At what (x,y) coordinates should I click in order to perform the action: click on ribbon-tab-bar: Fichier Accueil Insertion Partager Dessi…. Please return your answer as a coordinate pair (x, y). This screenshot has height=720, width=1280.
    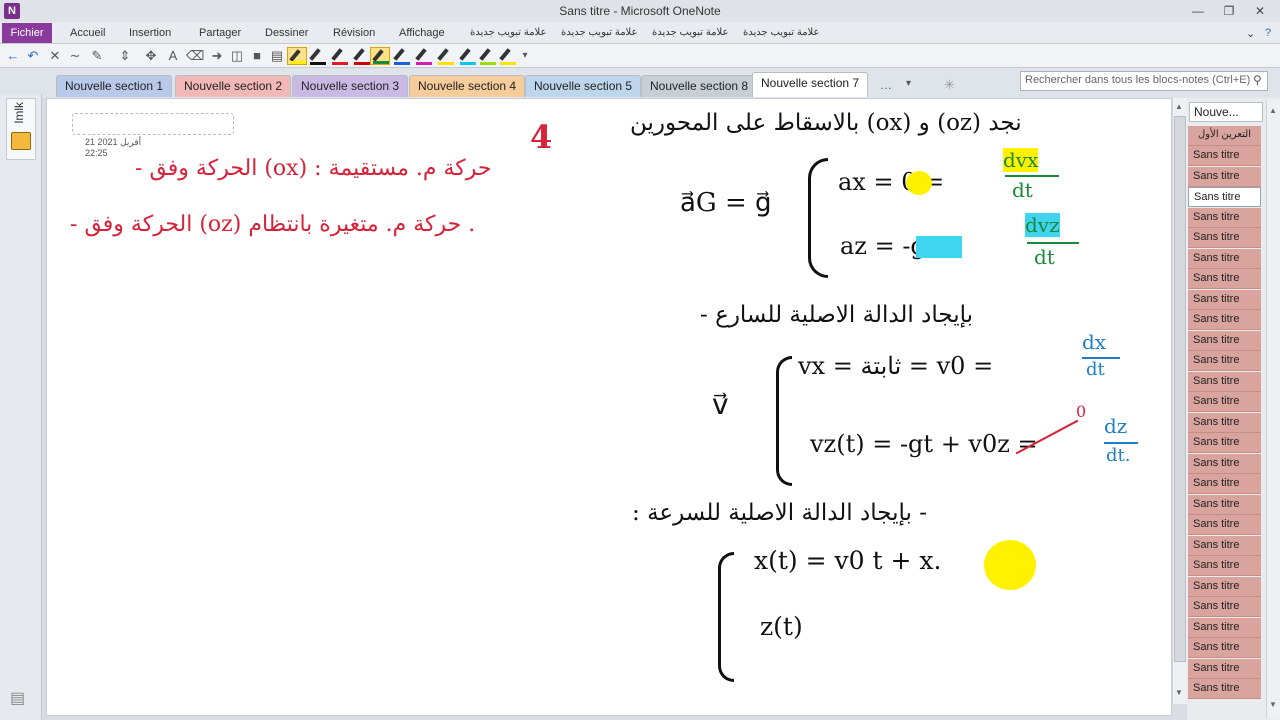
    Looking at the image, I should click on (640, 33).